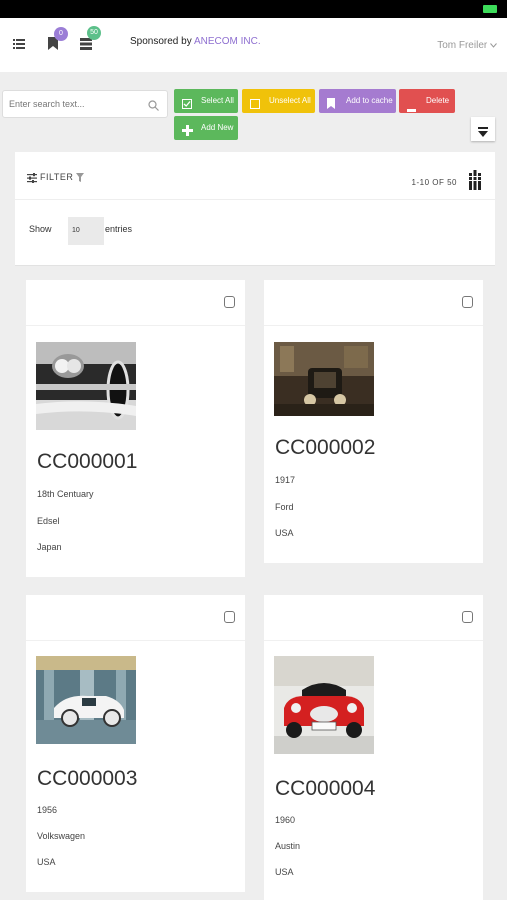 The image size is (507, 900). I want to click on add-new-button: Add New, so click(206, 128).